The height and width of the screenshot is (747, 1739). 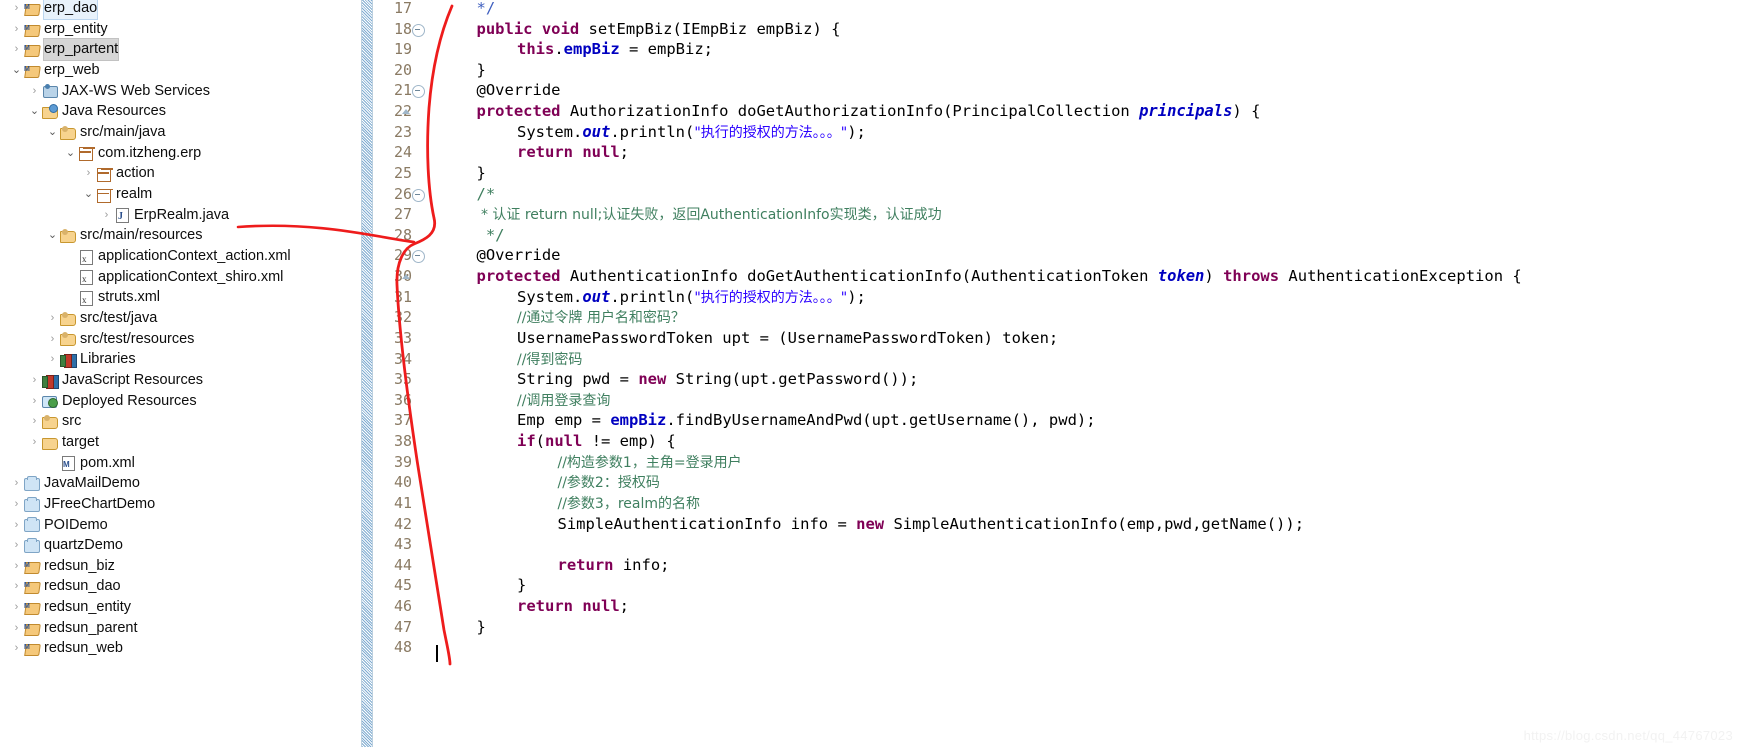 What do you see at coordinates (50, 70) in the screenshot?
I see `tree-item-erp-web: ⌄ erp_web` at bounding box center [50, 70].